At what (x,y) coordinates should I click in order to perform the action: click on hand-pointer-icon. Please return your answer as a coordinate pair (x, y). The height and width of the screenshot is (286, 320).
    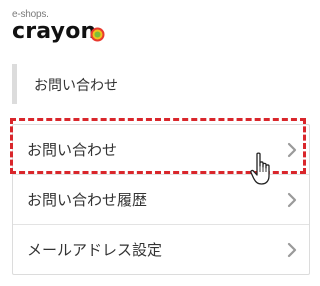
    Looking at the image, I should click on (260, 168).